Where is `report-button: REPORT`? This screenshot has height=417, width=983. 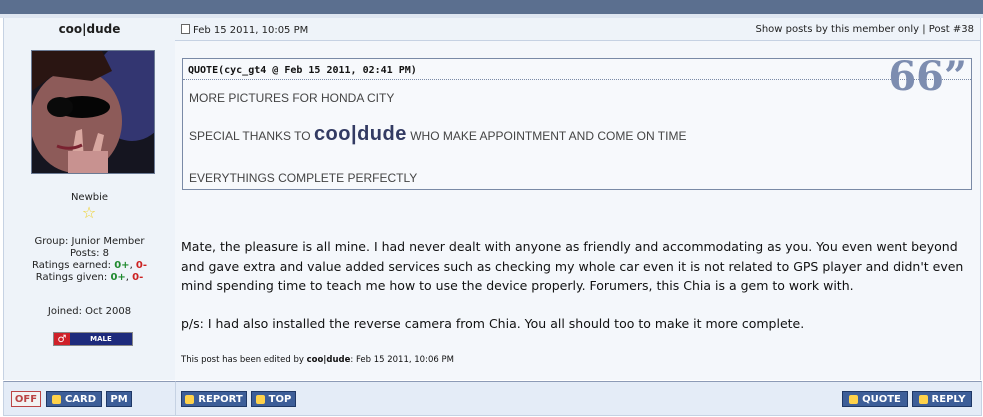 report-button: REPORT is located at coordinates (214, 399).